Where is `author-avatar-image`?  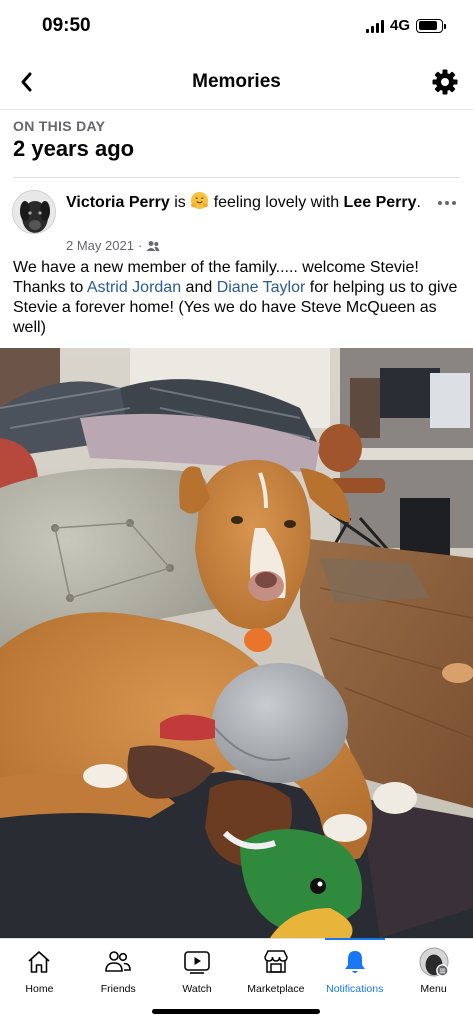 author-avatar-image is located at coordinates (34, 212).